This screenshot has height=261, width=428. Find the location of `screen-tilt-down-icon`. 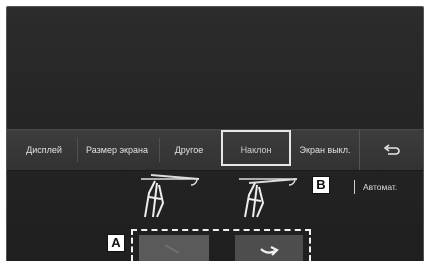

screen-tilt-down-icon is located at coordinates (268, 198).